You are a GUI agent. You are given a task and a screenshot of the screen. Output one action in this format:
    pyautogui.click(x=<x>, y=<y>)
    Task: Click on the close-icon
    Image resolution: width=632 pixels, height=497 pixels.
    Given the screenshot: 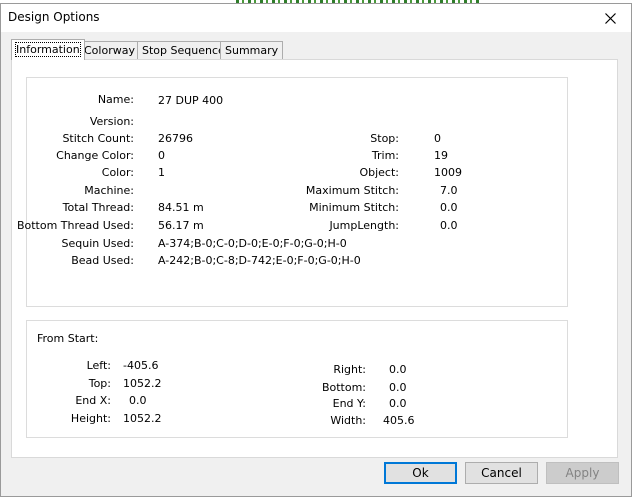 What is the action you would take?
    pyautogui.click(x=610, y=18)
    